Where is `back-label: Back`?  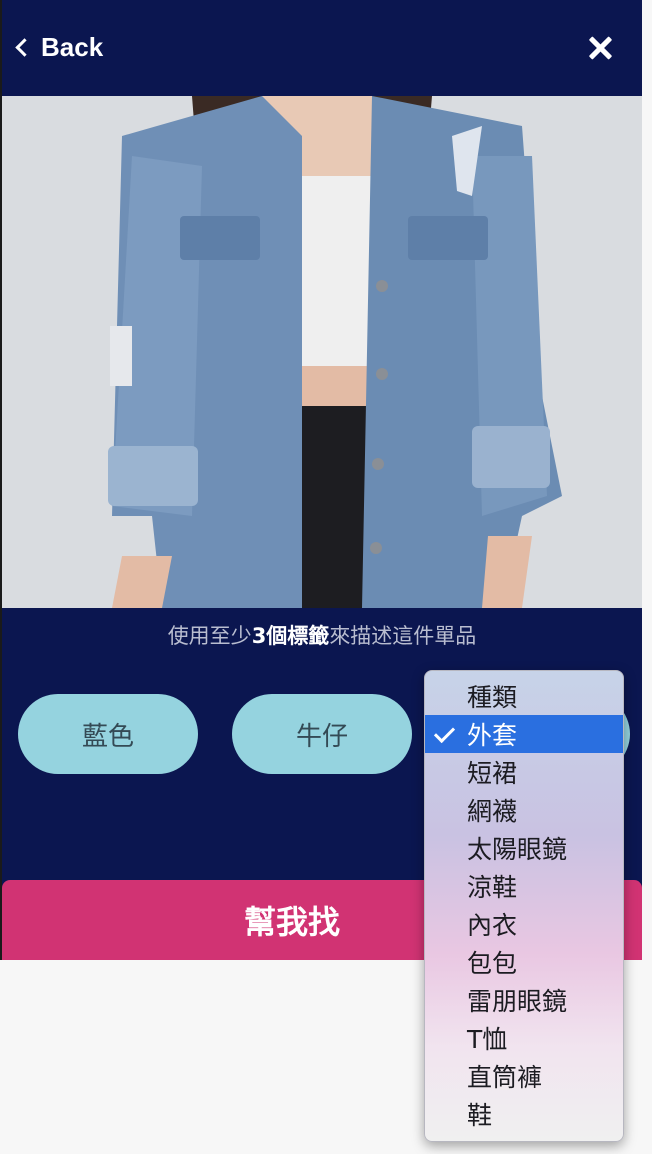
back-label: Back is located at coordinates (72, 46).